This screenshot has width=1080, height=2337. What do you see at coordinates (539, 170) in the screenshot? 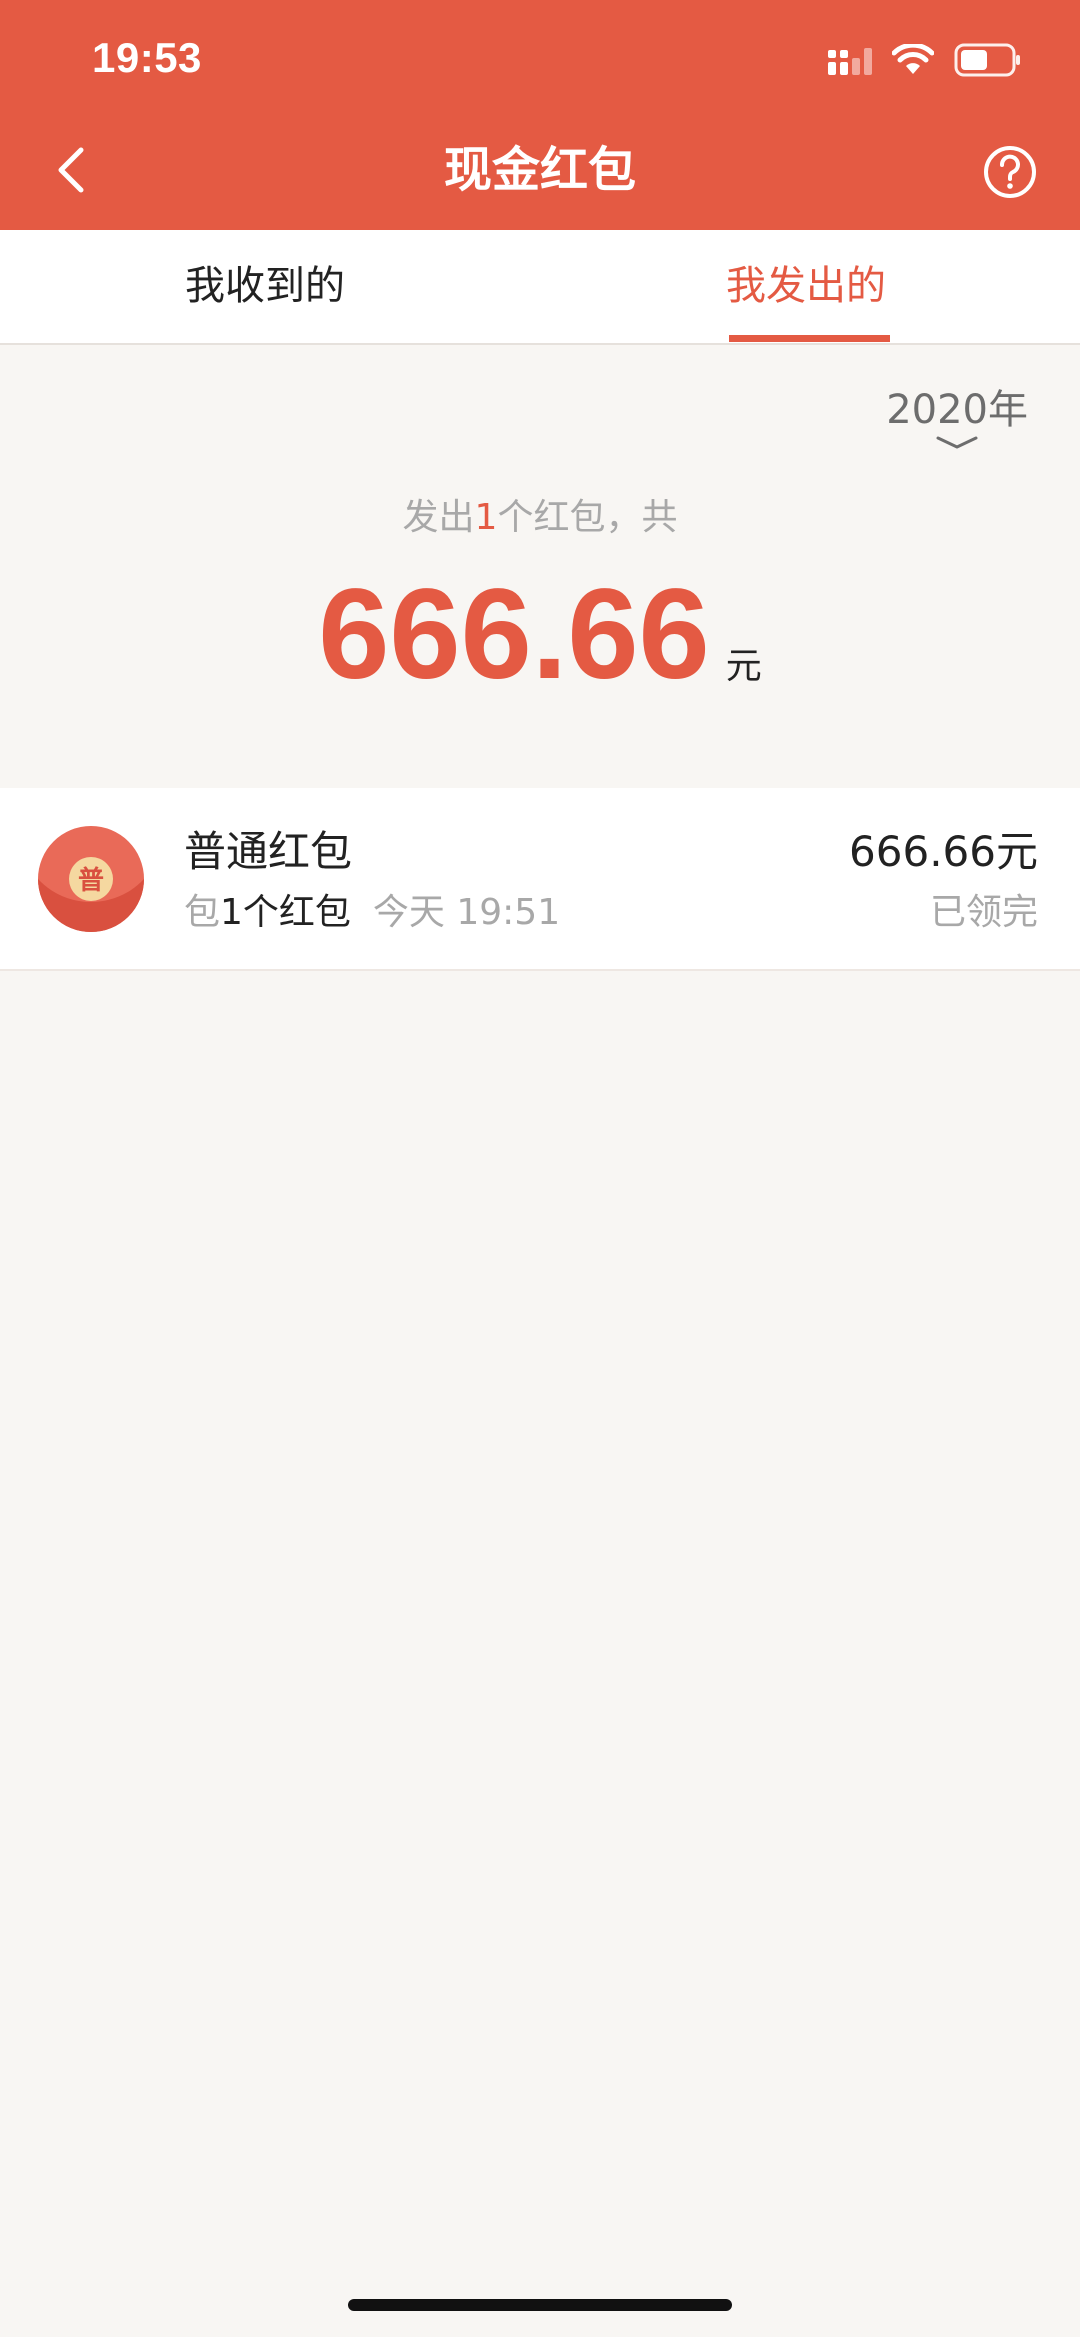
I see `page-title: 现金红包` at bounding box center [539, 170].